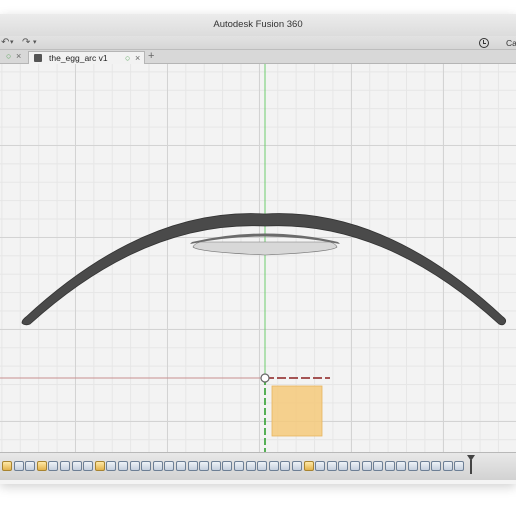 This screenshot has width=516, height=516. Describe the element at coordinates (297, 411) in the screenshot. I see `selected-face` at that location.